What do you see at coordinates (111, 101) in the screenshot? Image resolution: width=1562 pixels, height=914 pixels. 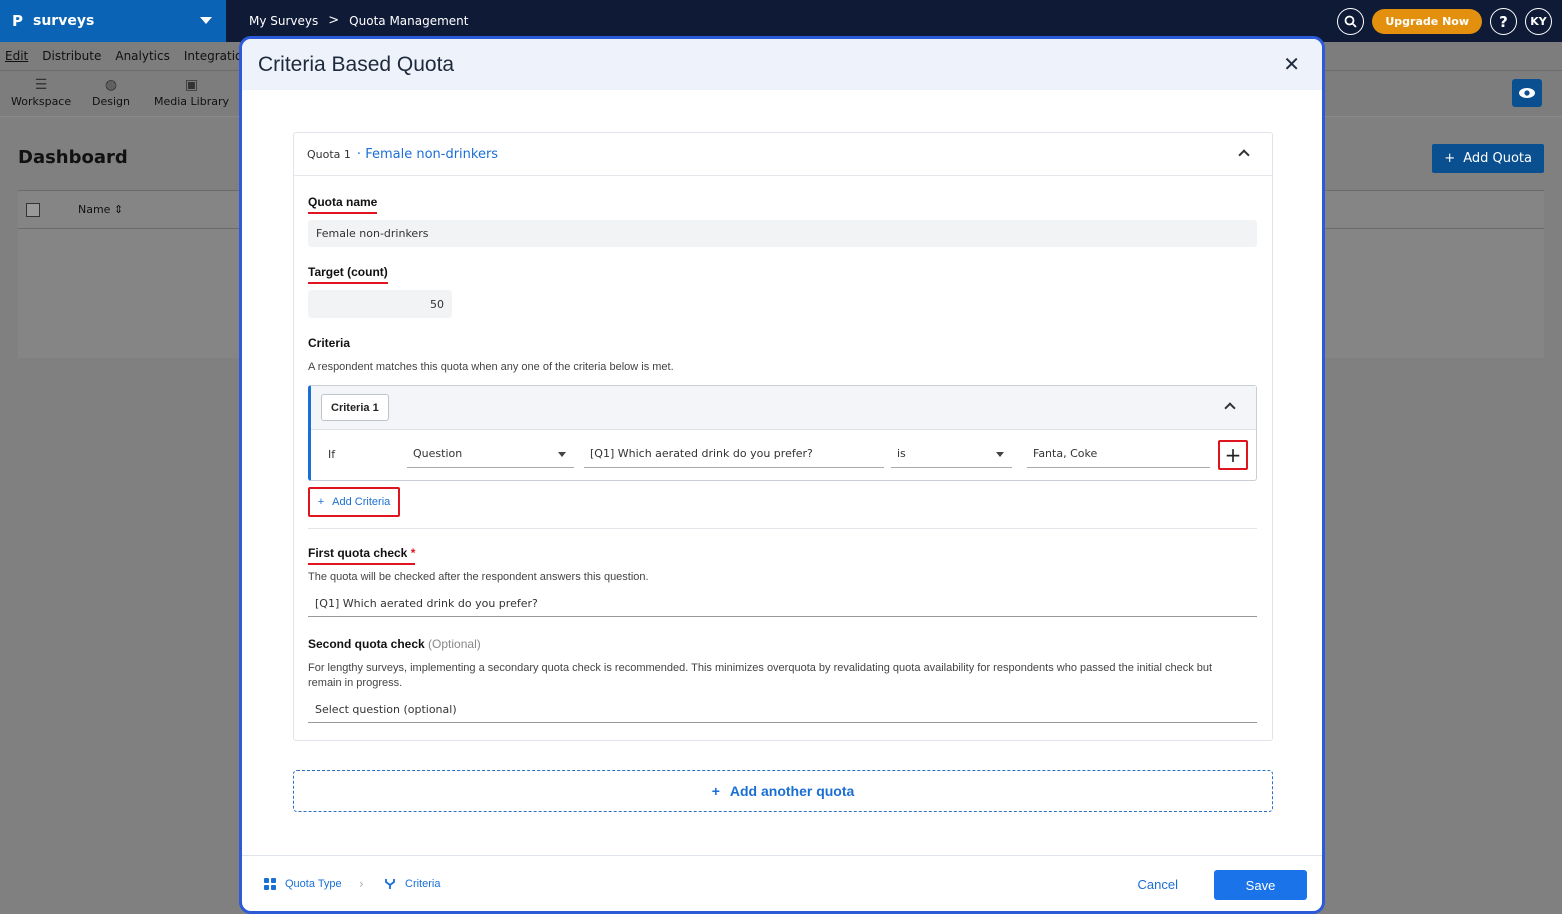 I see `toolbar-design-label: Design` at bounding box center [111, 101].